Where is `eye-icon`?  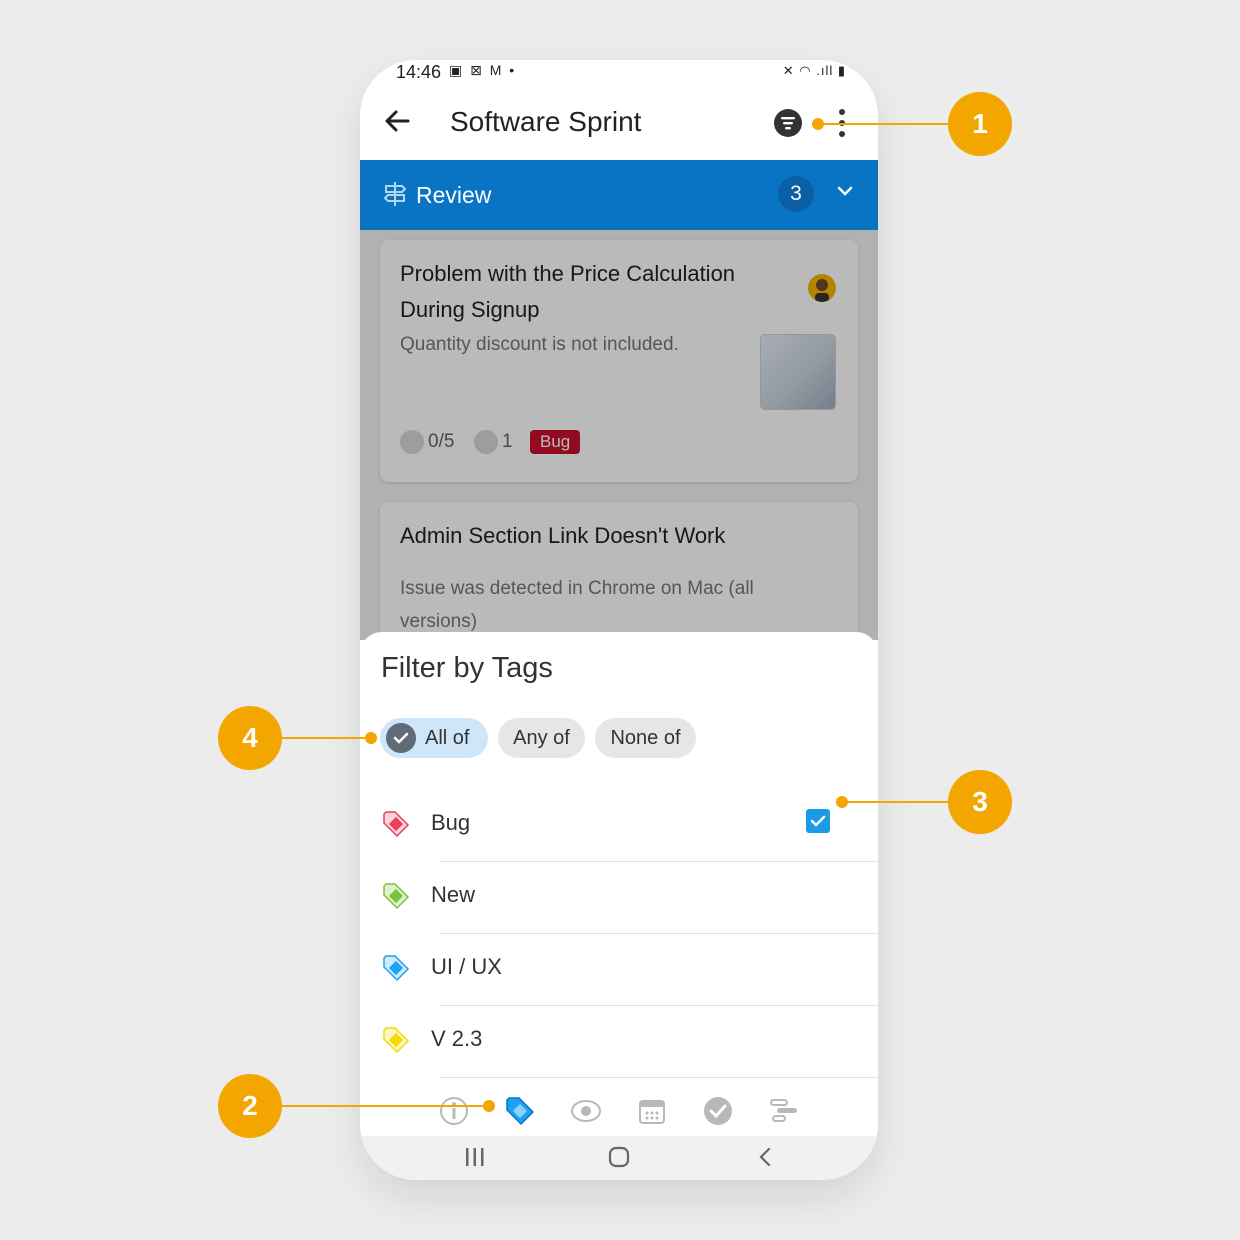
eye-icon is located at coordinates (586, 1111).